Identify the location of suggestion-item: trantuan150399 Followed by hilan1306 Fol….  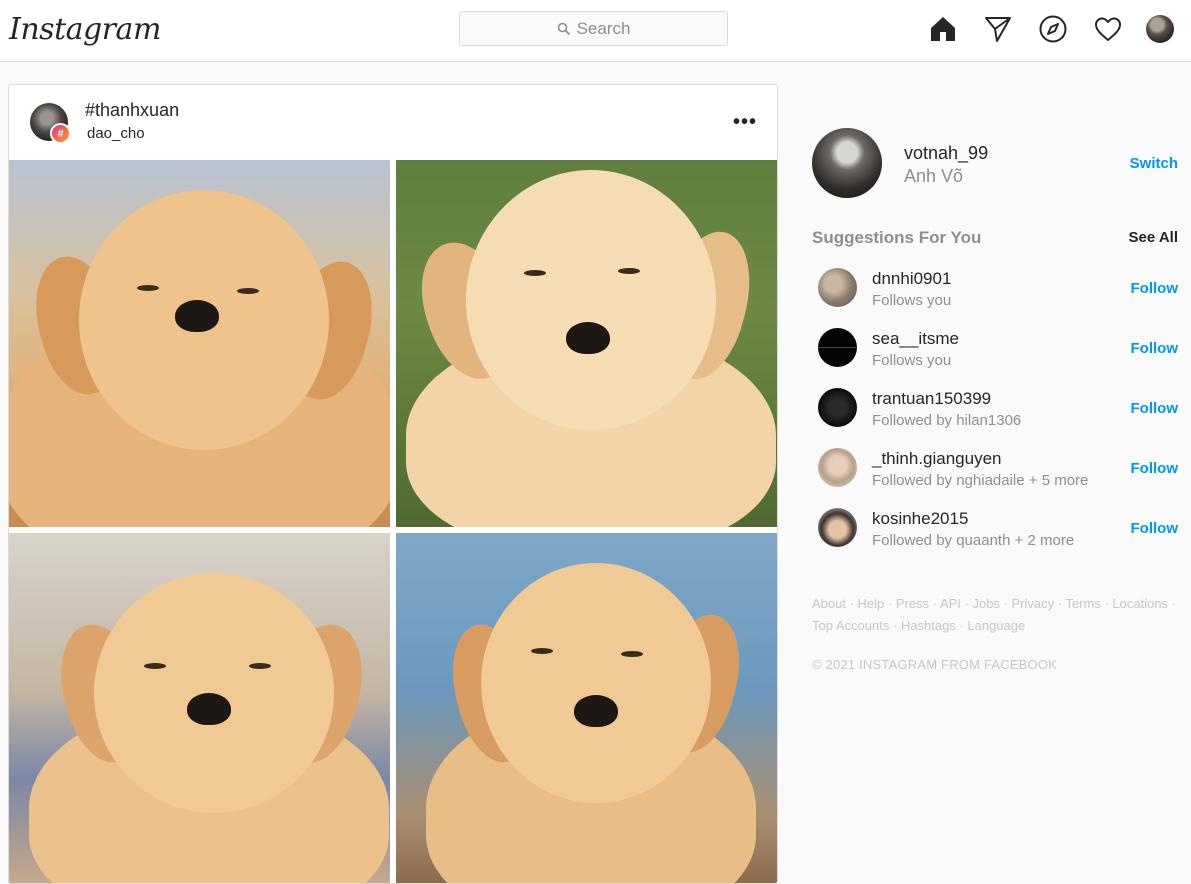
(997, 418).